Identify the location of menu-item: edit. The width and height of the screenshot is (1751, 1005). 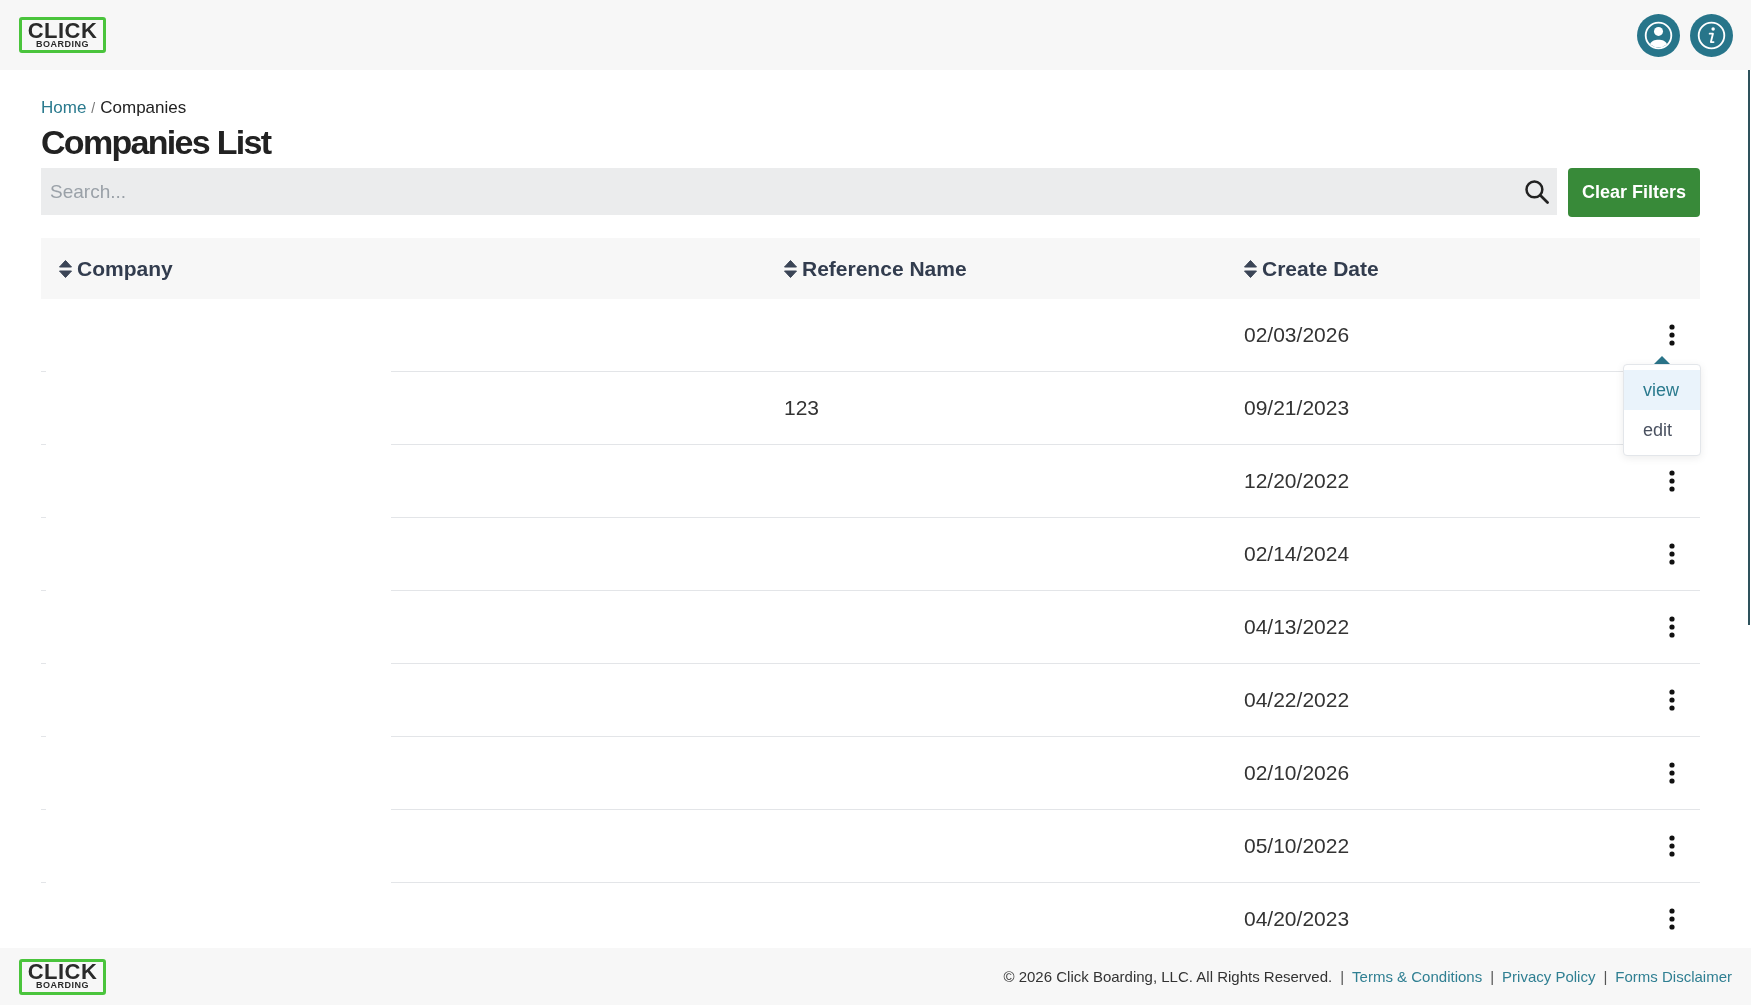
(1662, 430).